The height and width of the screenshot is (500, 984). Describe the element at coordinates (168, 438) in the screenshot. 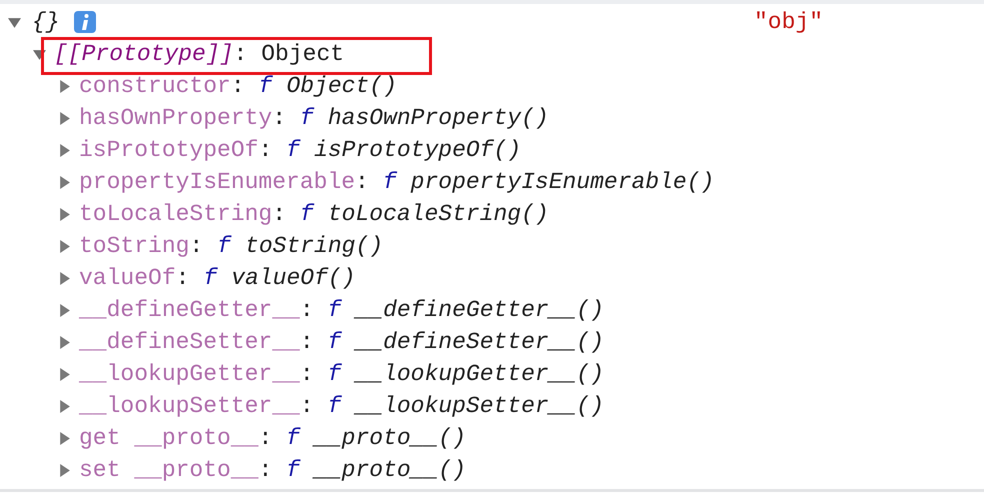

I see `property-key: get __proto__` at that location.